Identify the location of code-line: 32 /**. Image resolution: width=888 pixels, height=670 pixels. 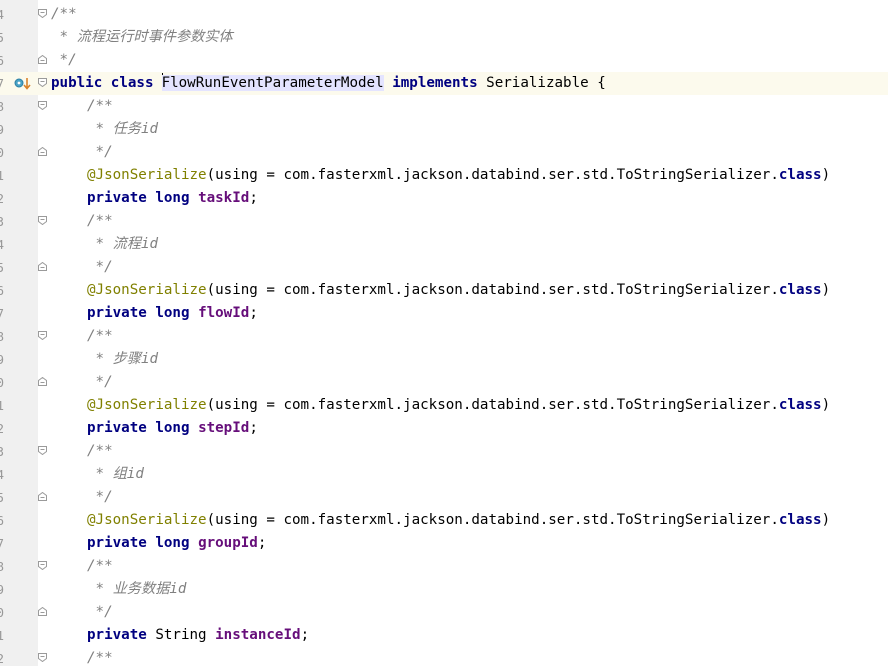
(444, 658).